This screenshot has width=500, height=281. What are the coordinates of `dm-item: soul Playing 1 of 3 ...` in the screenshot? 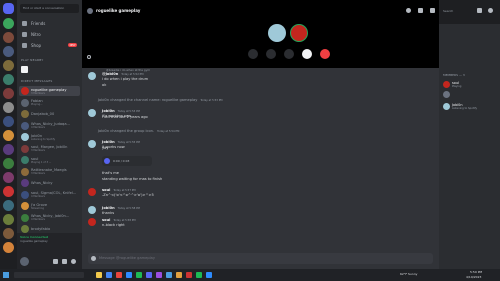 It's located at (49, 160).